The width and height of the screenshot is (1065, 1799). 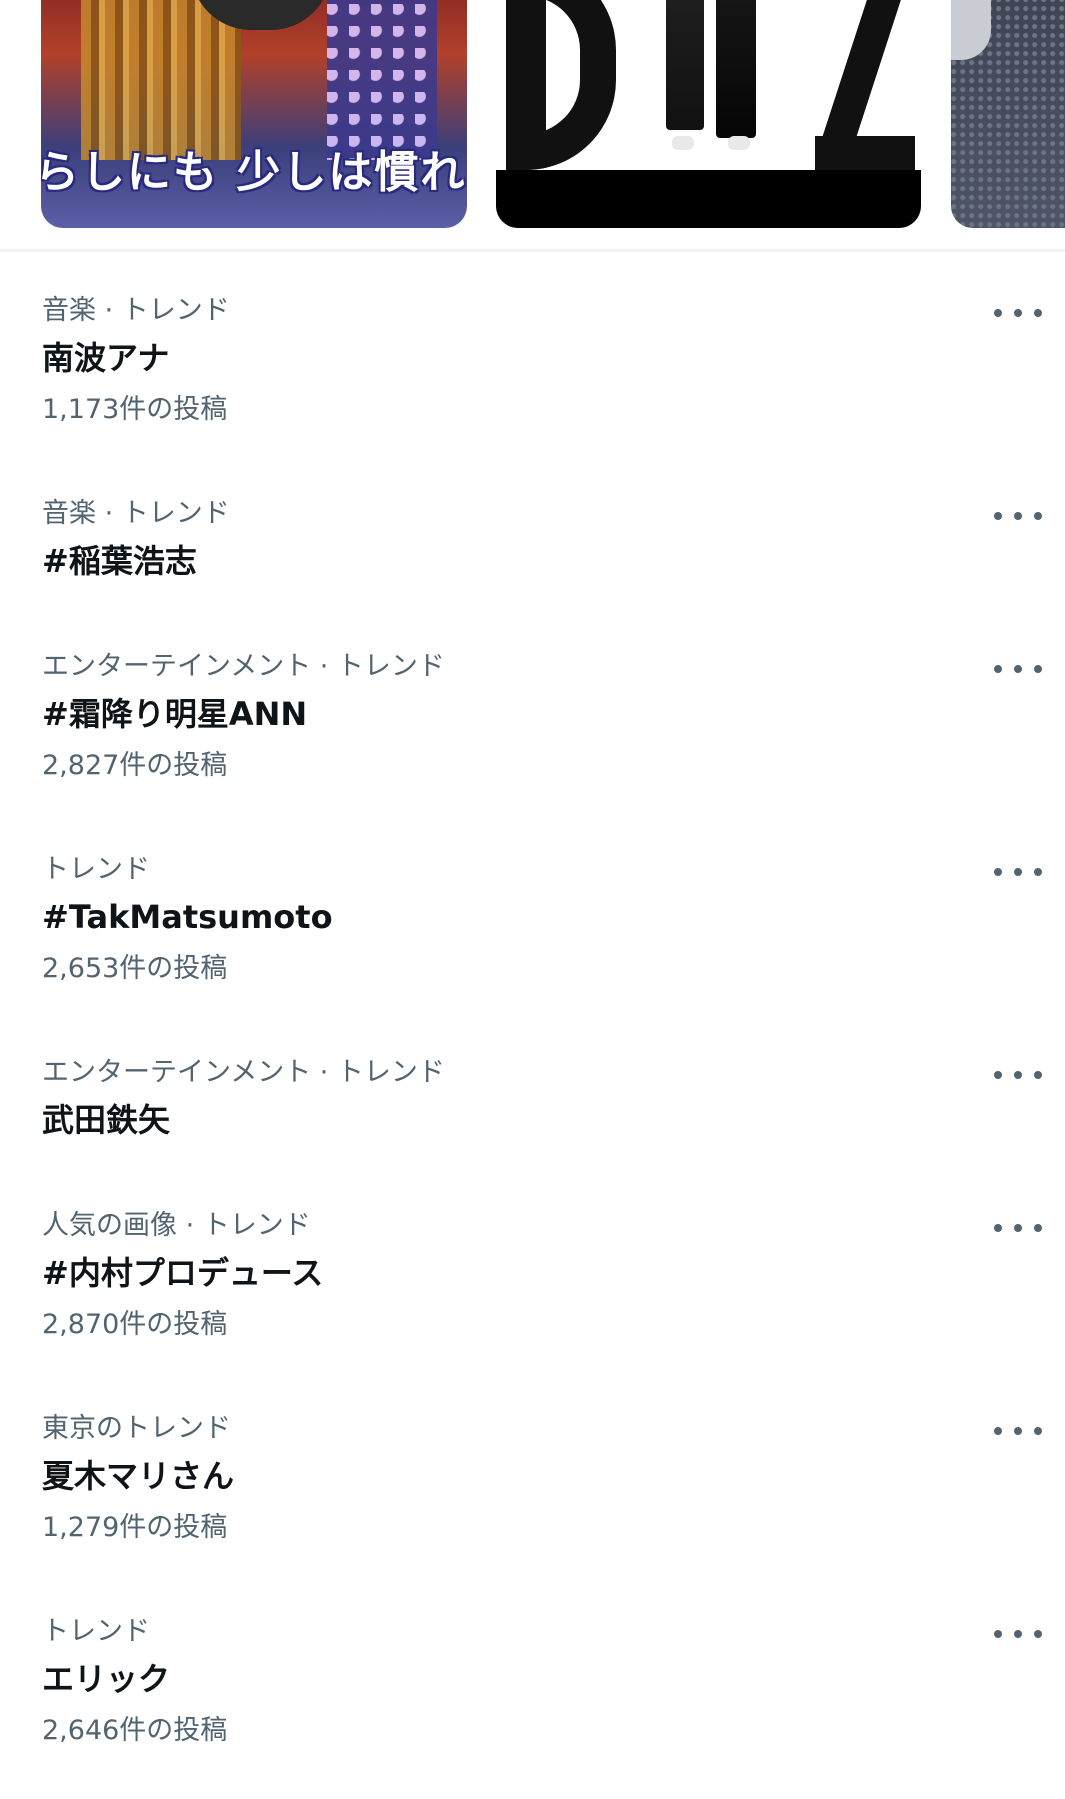 What do you see at coordinates (106, 1679) in the screenshot?
I see `trend-name: エリック` at bounding box center [106, 1679].